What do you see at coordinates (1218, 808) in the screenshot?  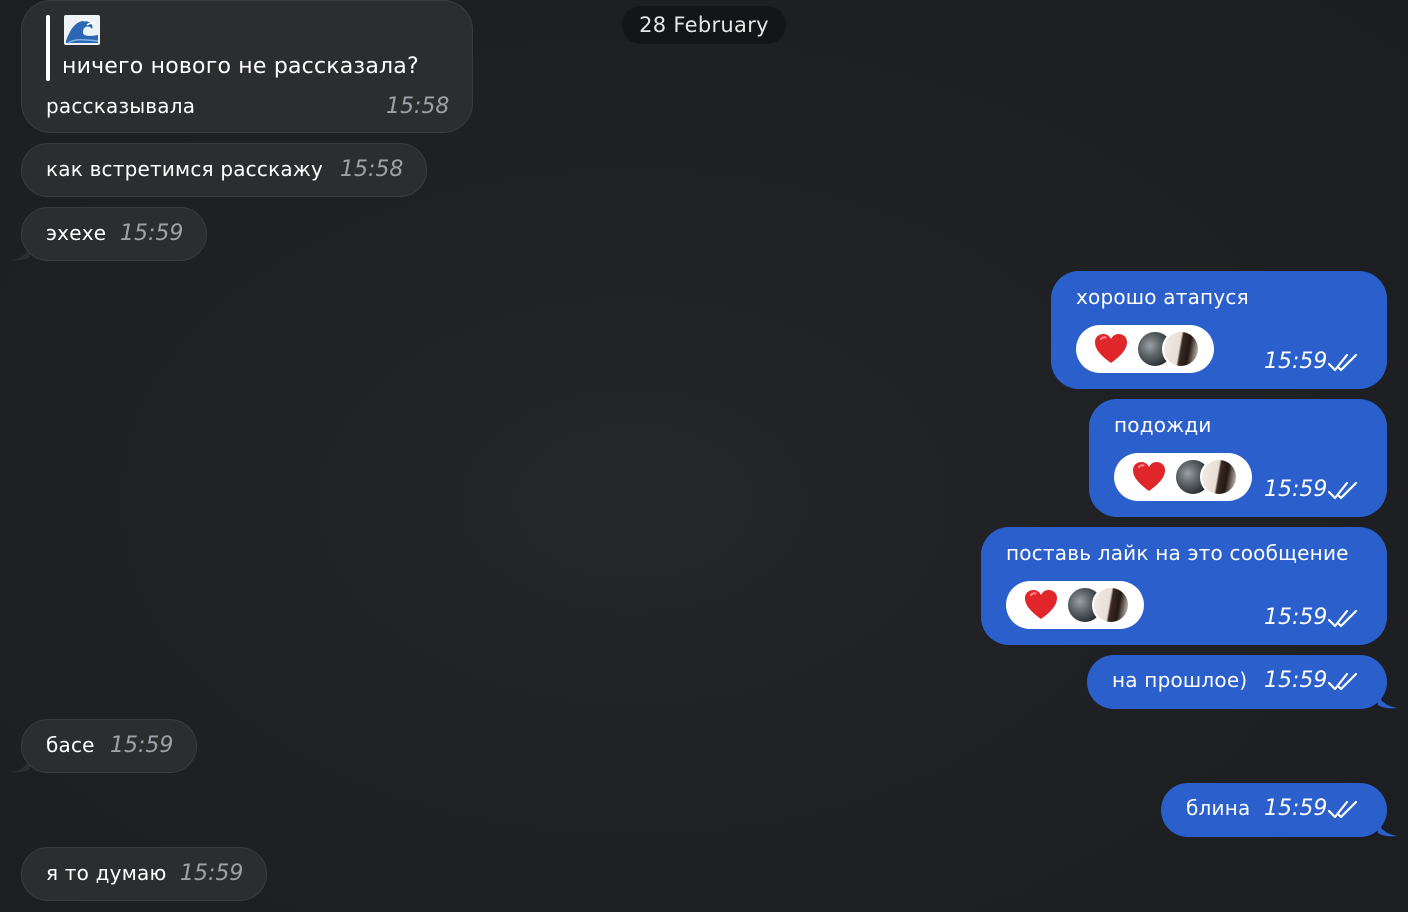 I see `message-text: блина` at bounding box center [1218, 808].